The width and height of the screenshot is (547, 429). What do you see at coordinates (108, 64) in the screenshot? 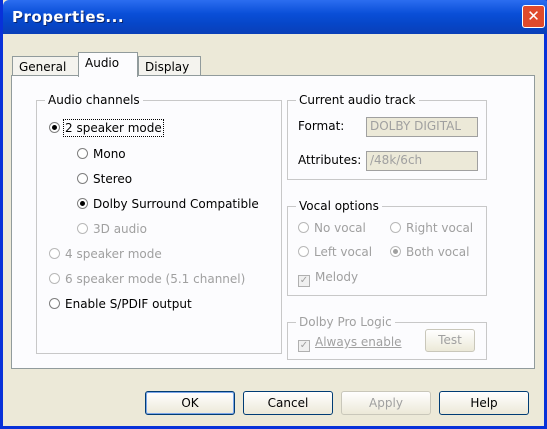
I see `tab-audio: Audio` at bounding box center [108, 64].